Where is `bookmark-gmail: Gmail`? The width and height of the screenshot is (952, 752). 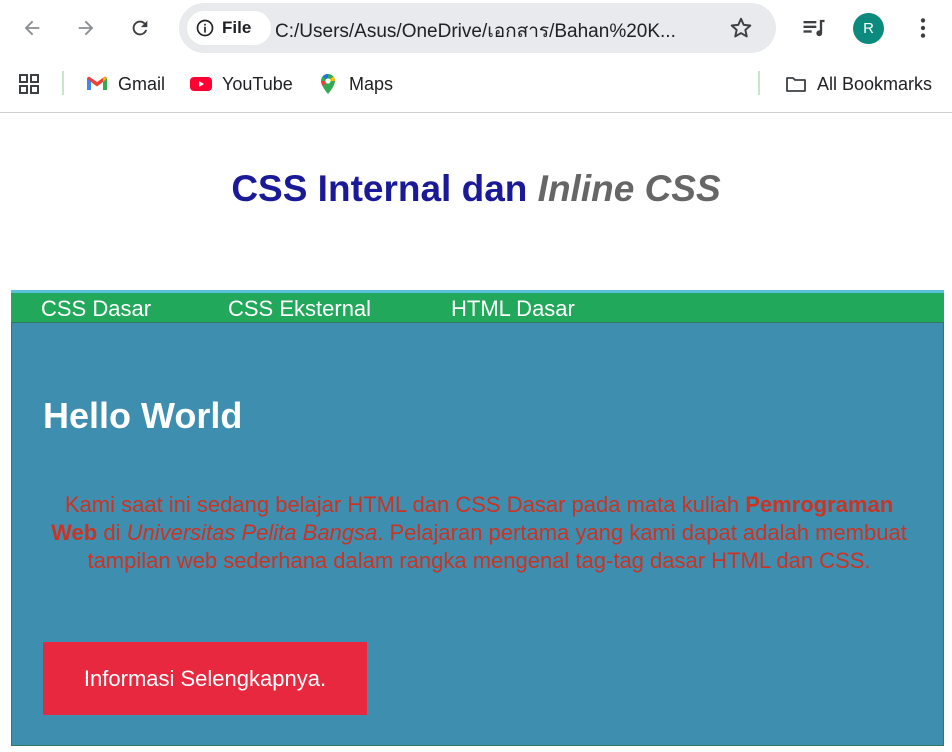 bookmark-gmail: Gmail is located at coordinates (125, 84).